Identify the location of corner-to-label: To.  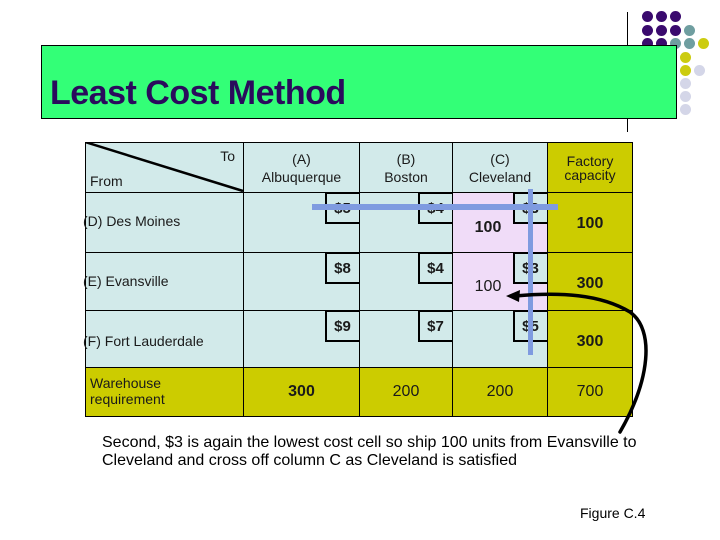
(227, 156).